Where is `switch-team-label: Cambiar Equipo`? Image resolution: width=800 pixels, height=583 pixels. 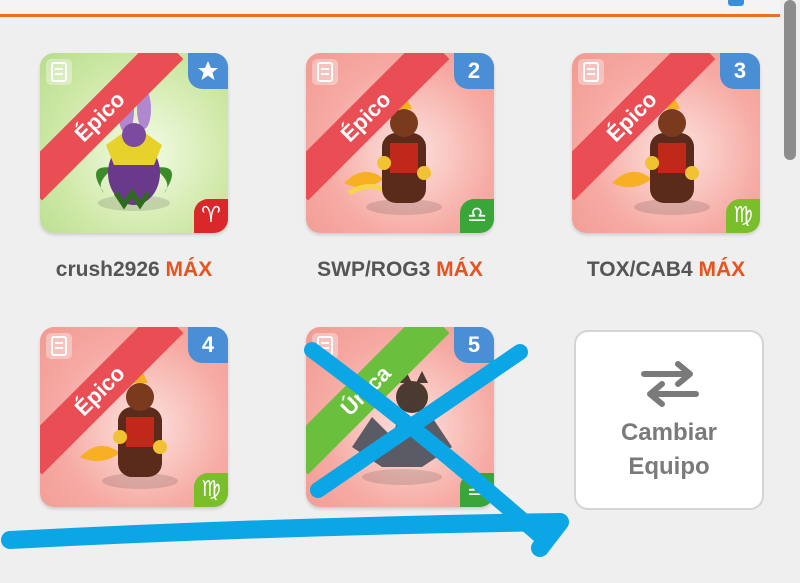
switch-team-label: Cambiar Equipo is located at coordinates (669, 449).